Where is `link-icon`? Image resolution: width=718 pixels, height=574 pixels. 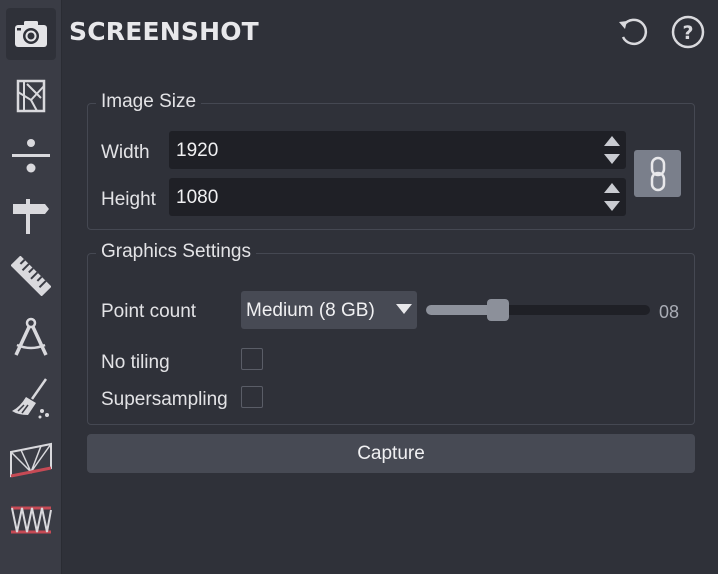
link-icon is located at coordinates (657, 173).